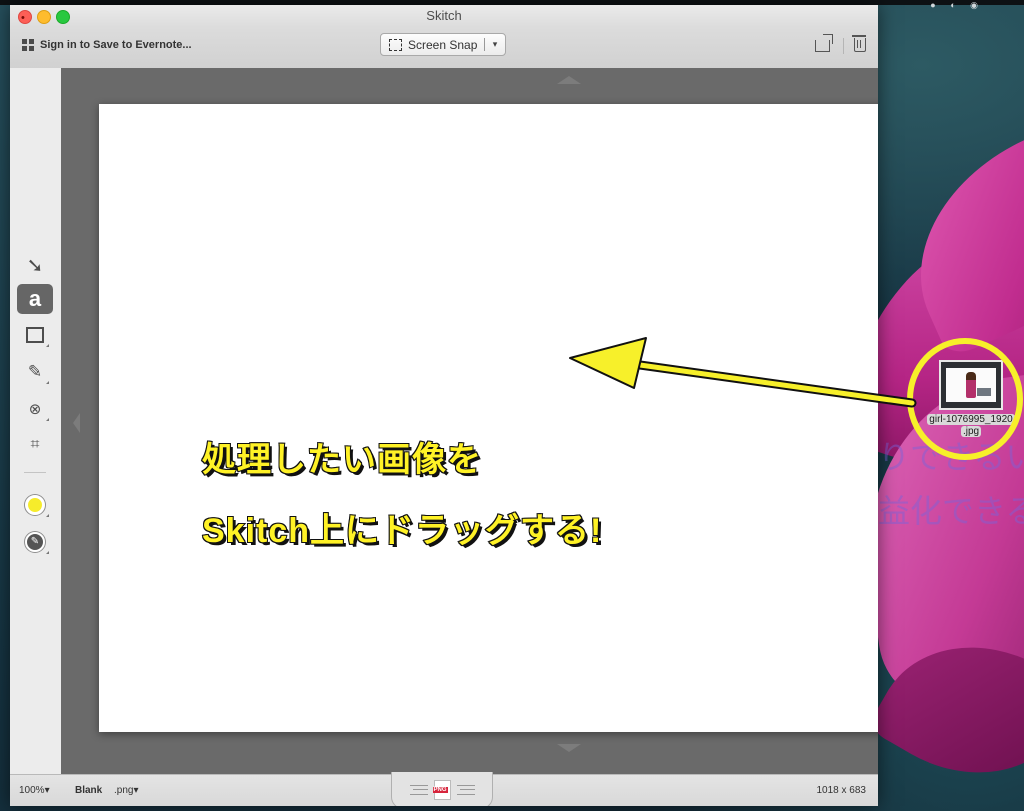 This screenshot has height=811, width=1024. Describe the element at coordinates (743, 372) in the screenshot. I see `annotation-arrow` at that location.